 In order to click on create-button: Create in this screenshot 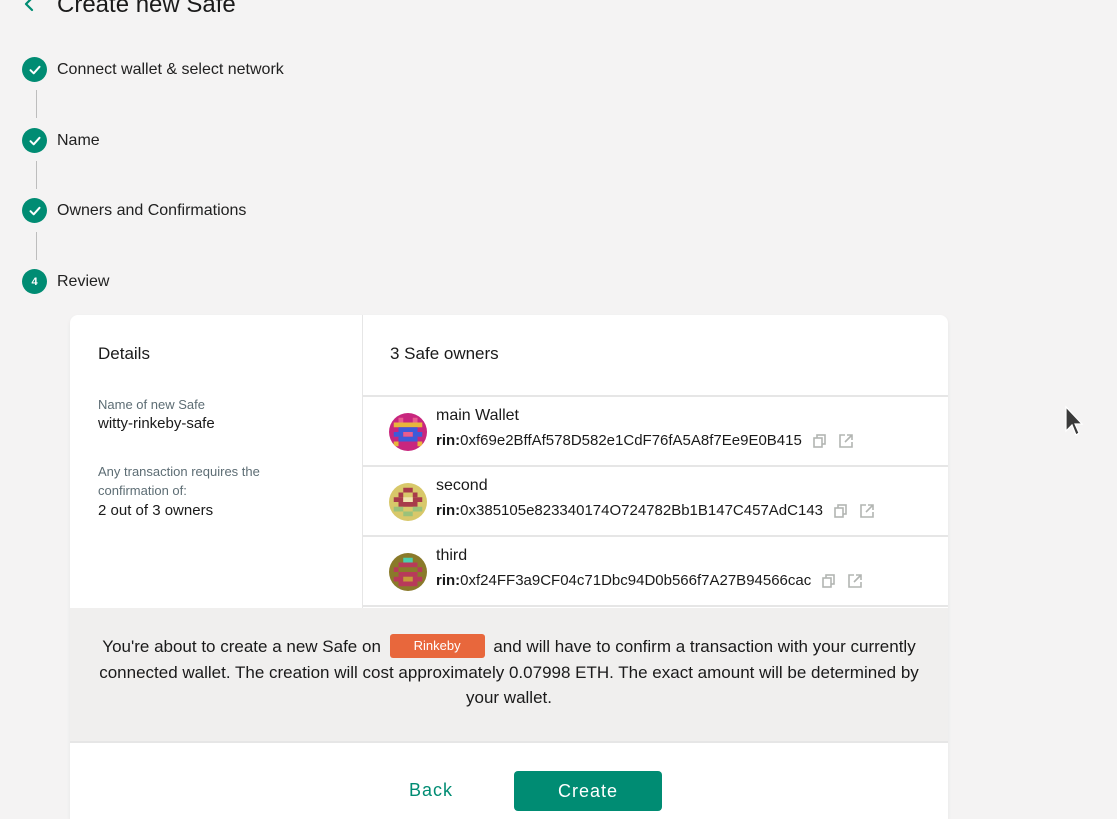, I will do `click(588, 791)`.